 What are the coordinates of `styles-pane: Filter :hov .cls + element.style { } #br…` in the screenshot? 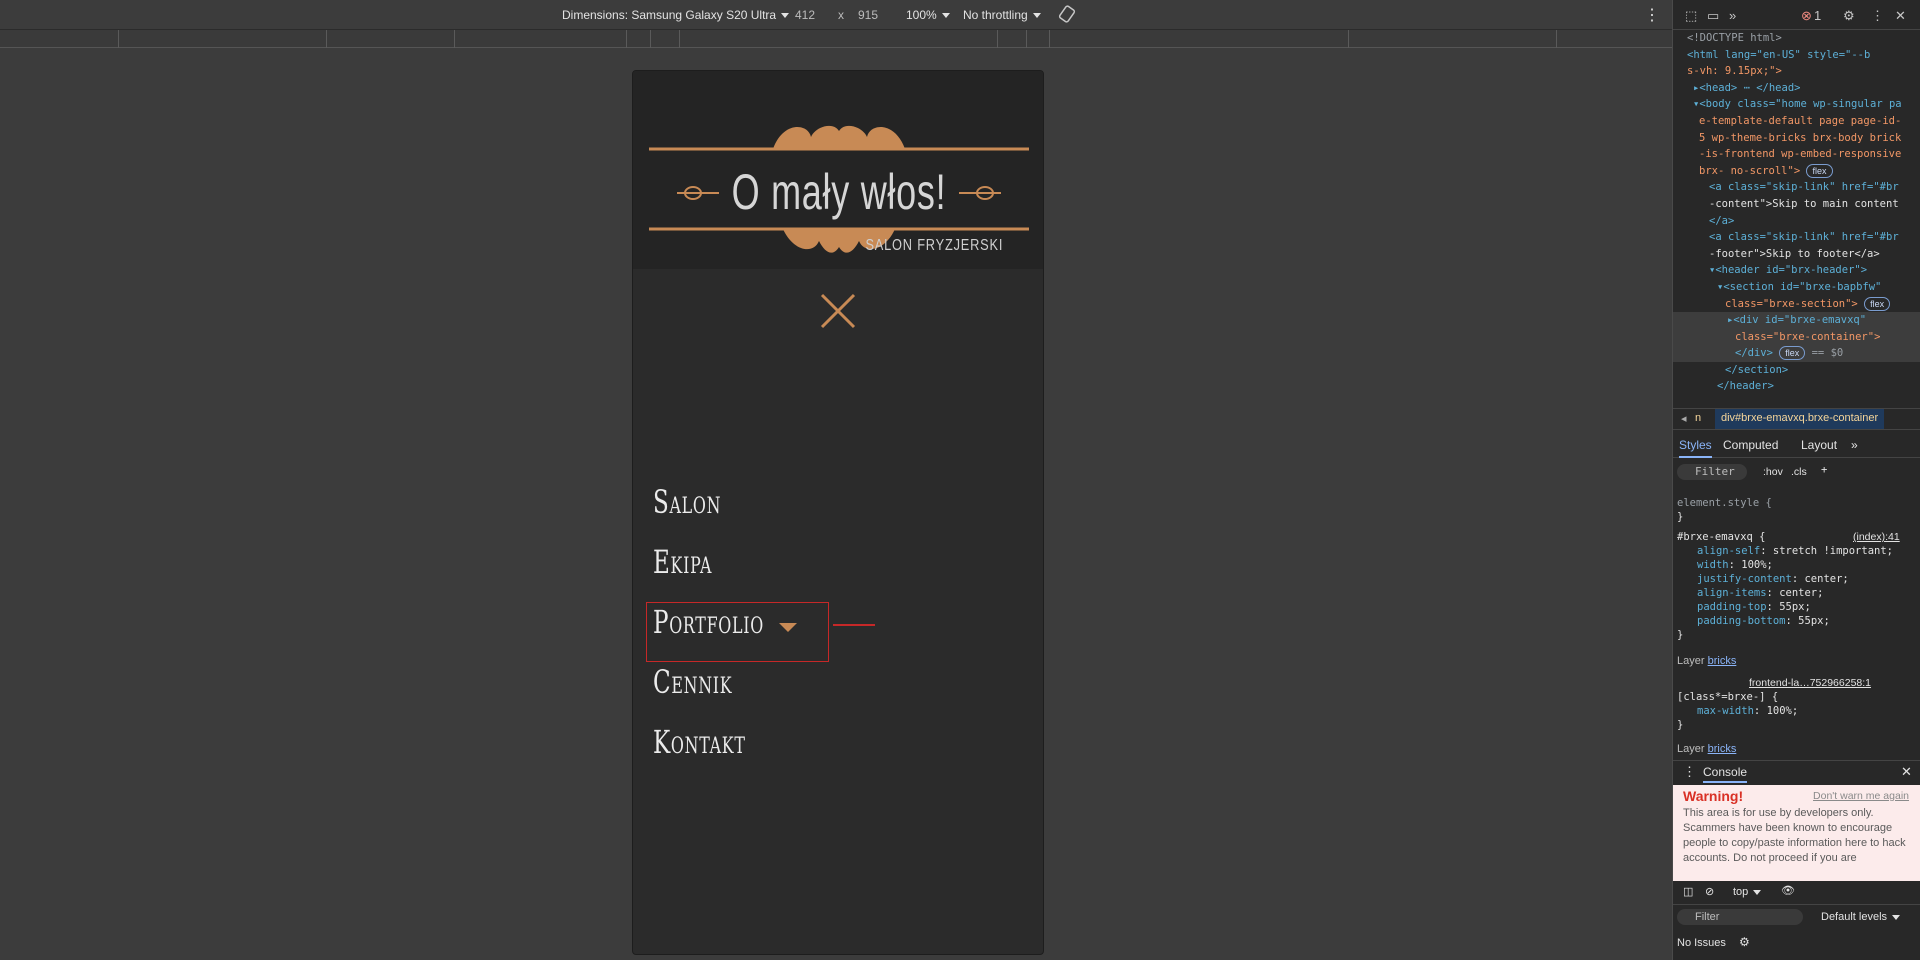 It's located at (1788, 609).